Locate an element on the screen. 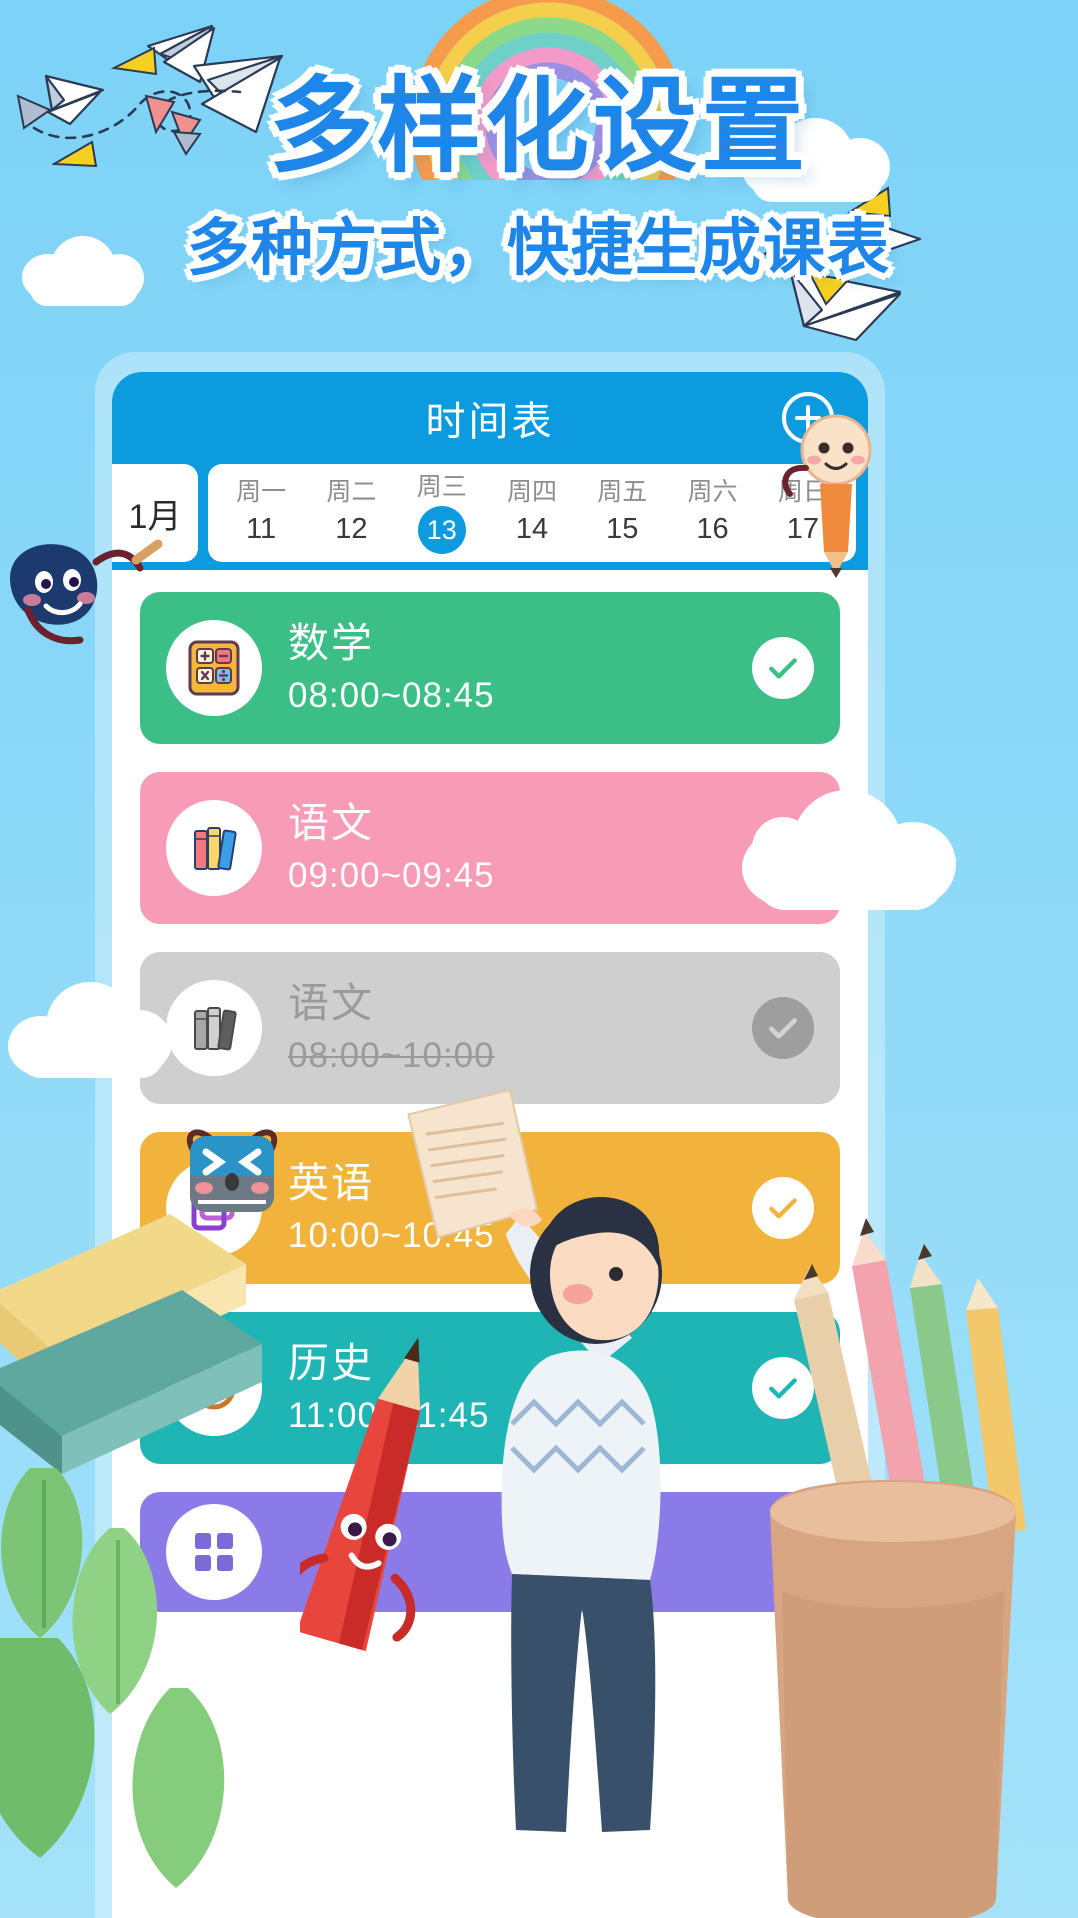  folder-icon is located at coordinates (213, 1208).